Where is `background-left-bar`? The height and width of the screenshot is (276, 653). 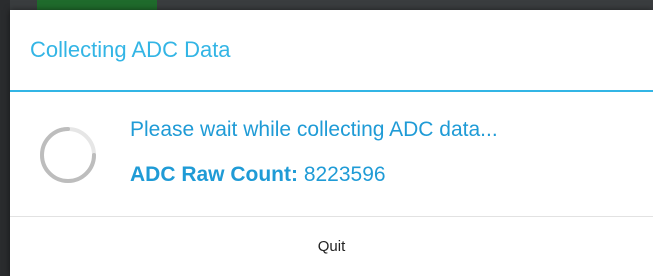 background-left-bar is located at coordinates (5, 138).